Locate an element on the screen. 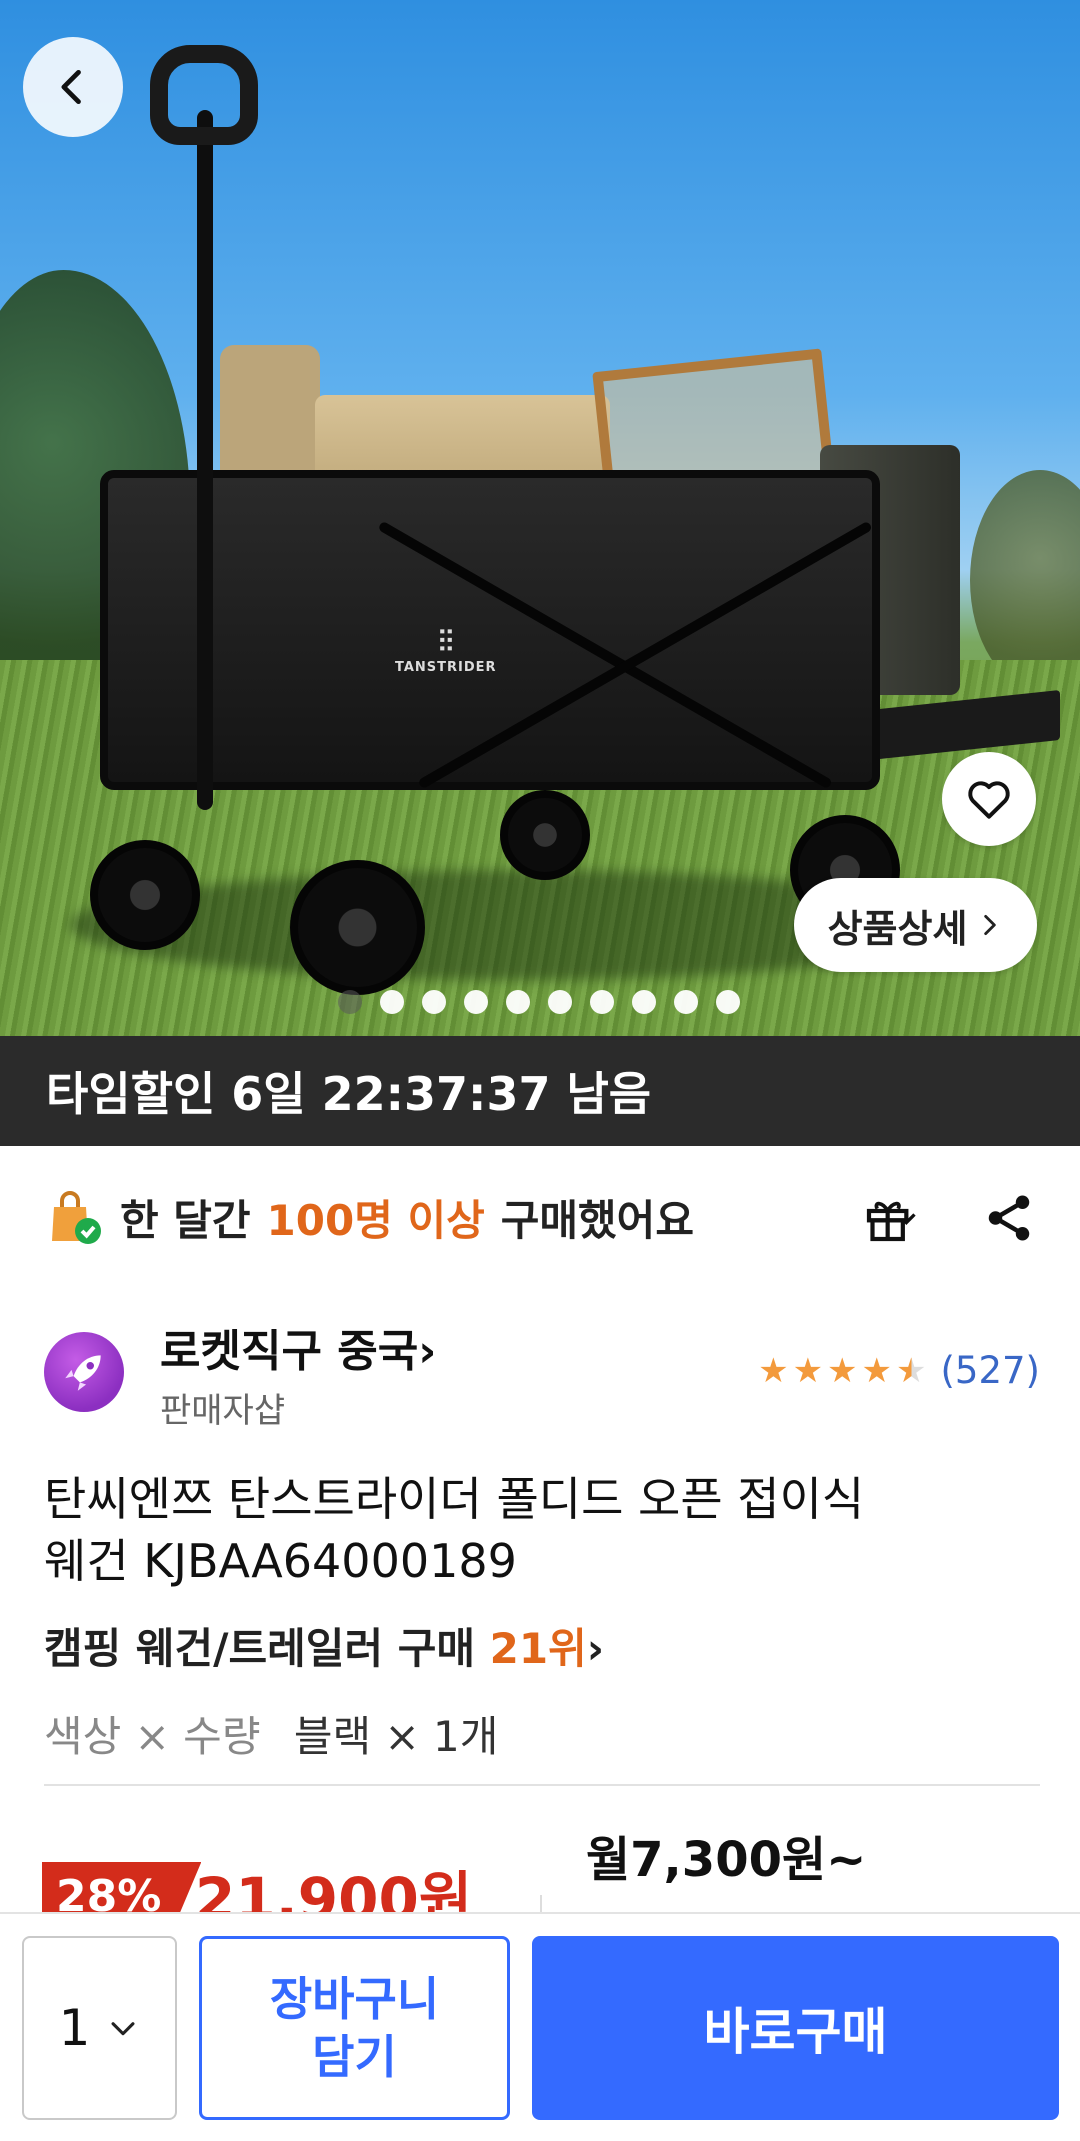 The image size is (1080, 2141). back-button is located at coordinates (73, 87).